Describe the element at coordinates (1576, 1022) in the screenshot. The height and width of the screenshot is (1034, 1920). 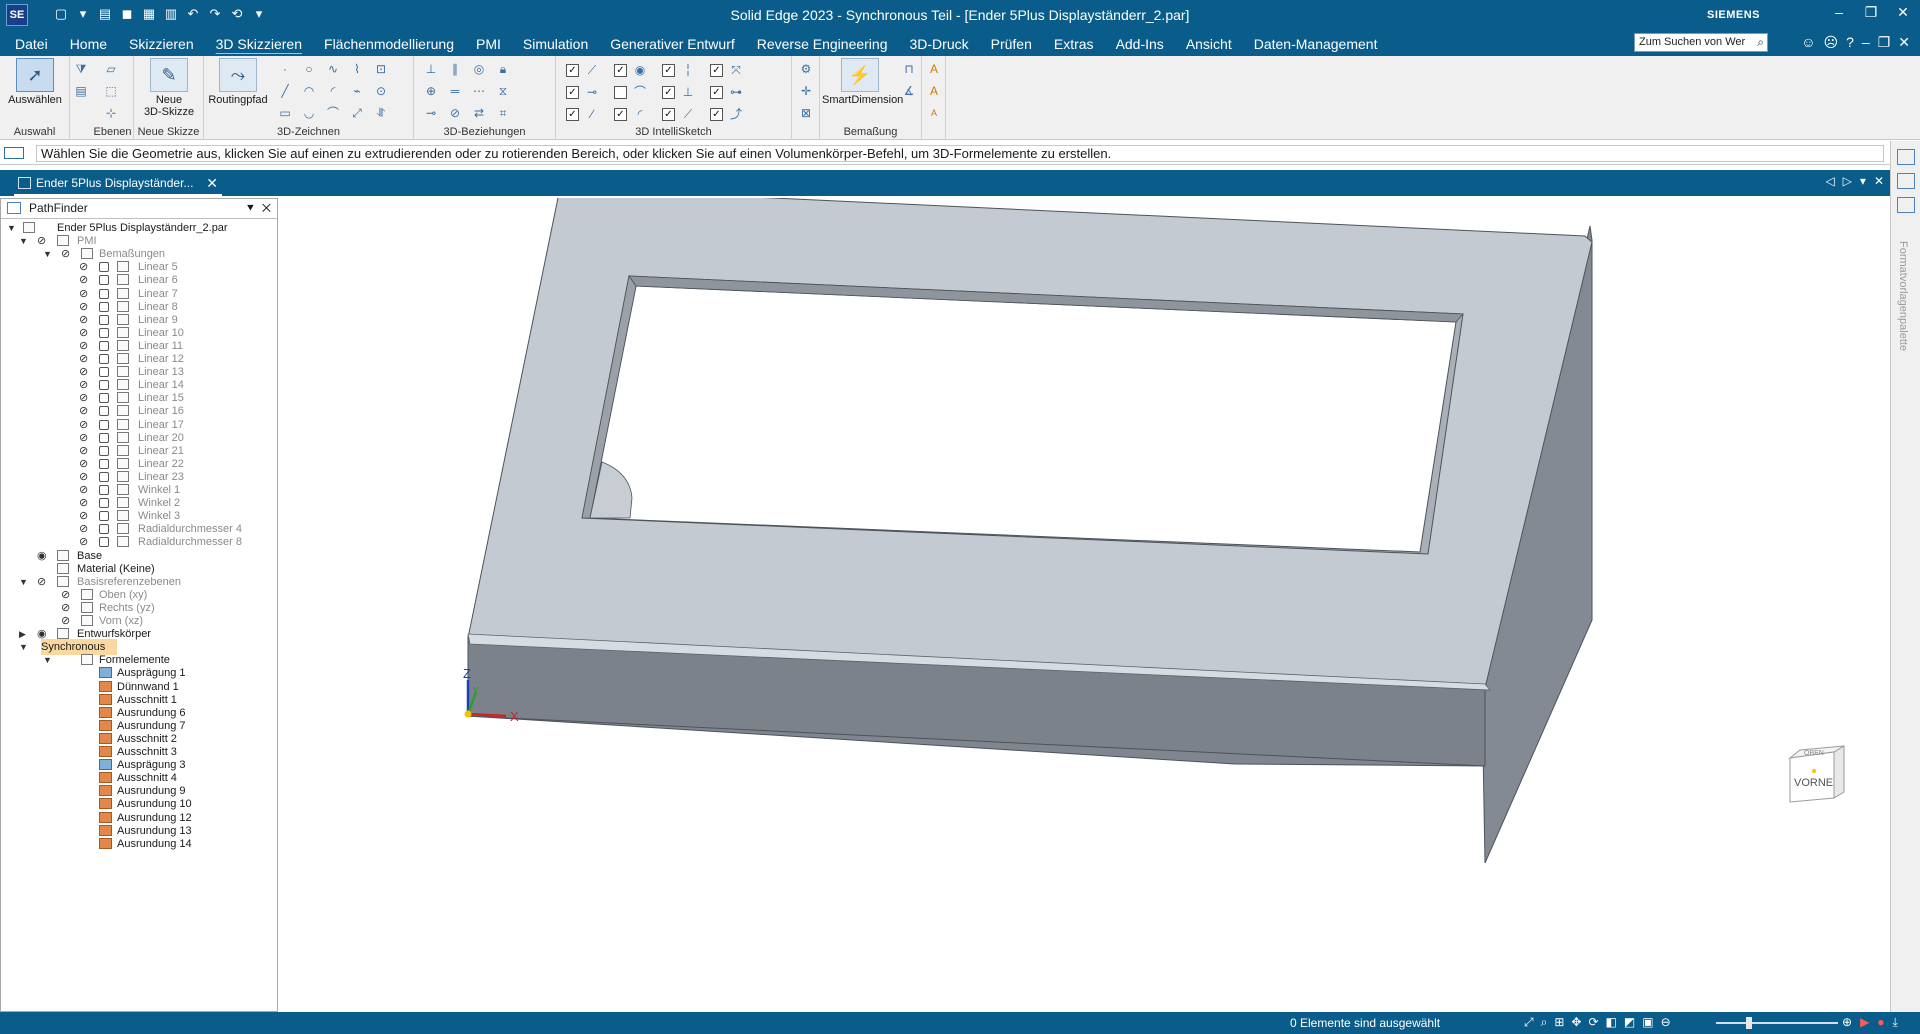
I see `pan-icon: ✥` at that location.